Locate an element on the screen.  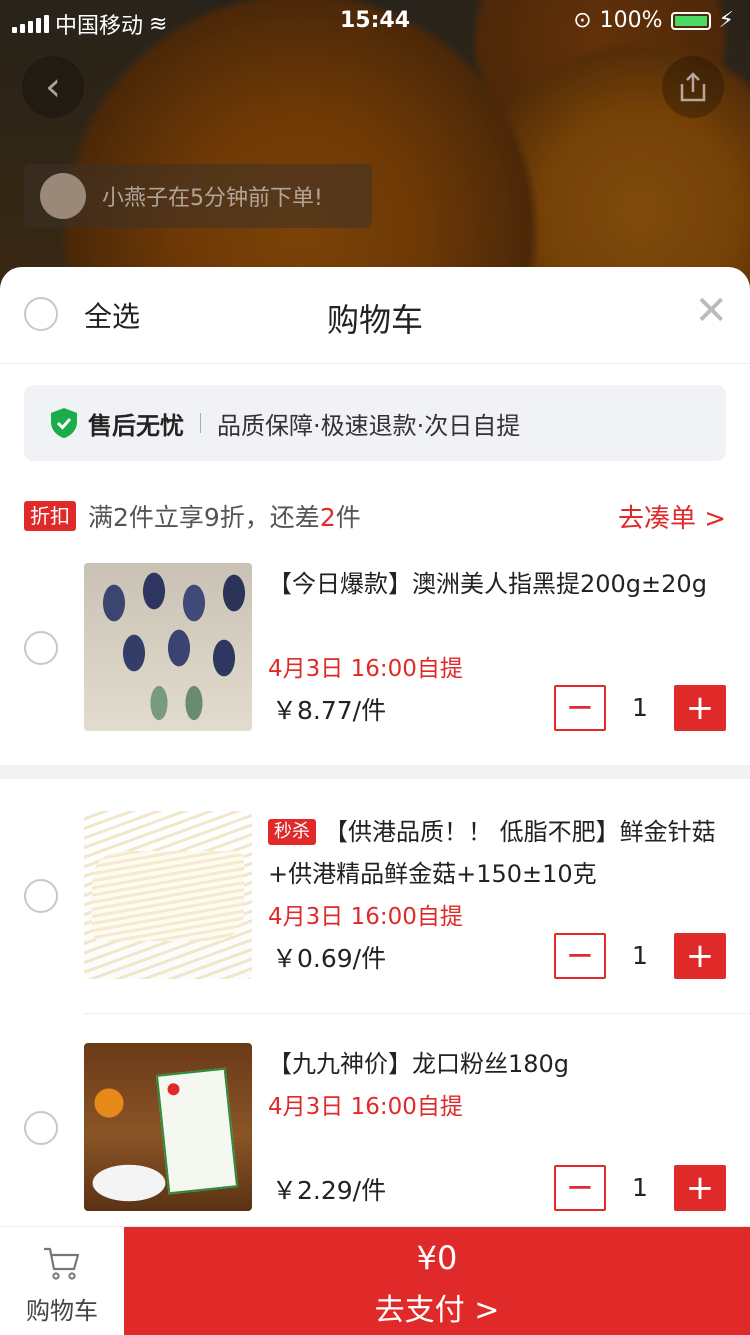
toast-text: 小燕子在5分钟前下单! is located at coordinates (212, 198).